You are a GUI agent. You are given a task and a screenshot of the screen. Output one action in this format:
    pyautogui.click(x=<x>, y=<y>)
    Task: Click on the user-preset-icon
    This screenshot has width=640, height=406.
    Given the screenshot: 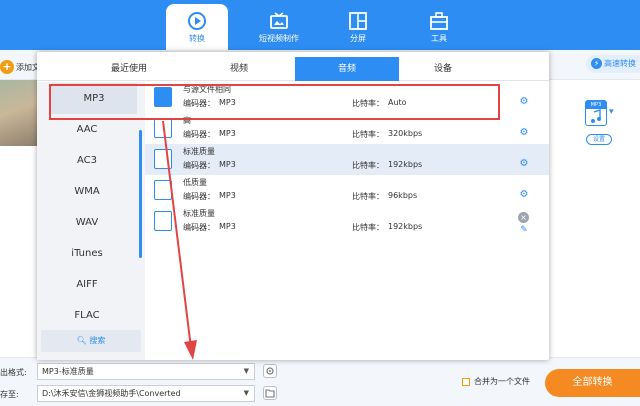 What is the action you would take?
    pyautogui.click(x=163, y=221)
    